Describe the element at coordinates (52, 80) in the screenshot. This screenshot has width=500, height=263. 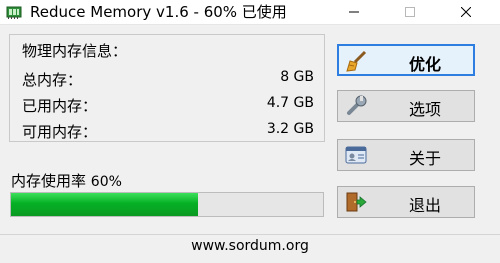
I see `total-memory-label: 总内存：` at that location.